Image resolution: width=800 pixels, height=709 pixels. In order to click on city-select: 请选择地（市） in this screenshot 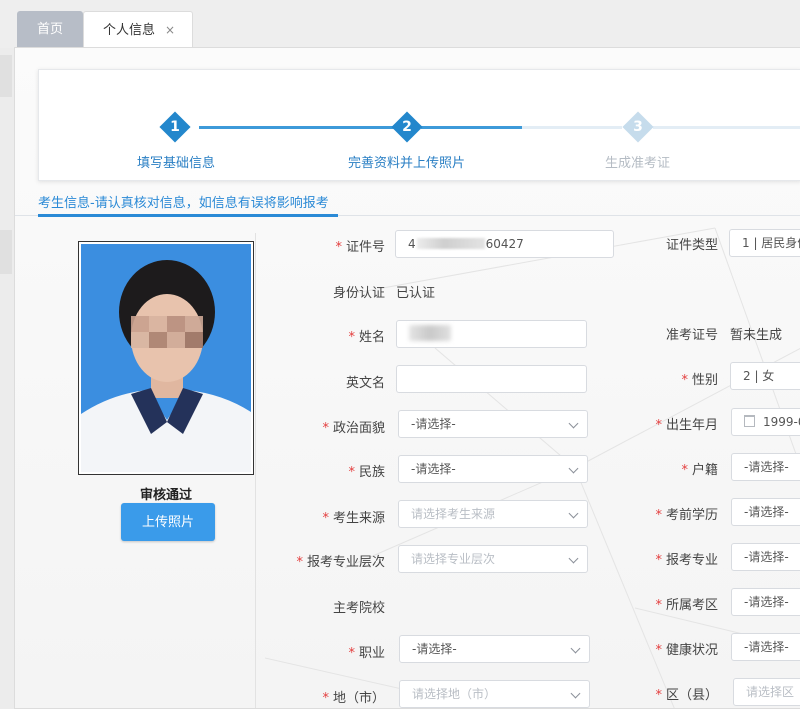, I will do `click(494, 694)`.